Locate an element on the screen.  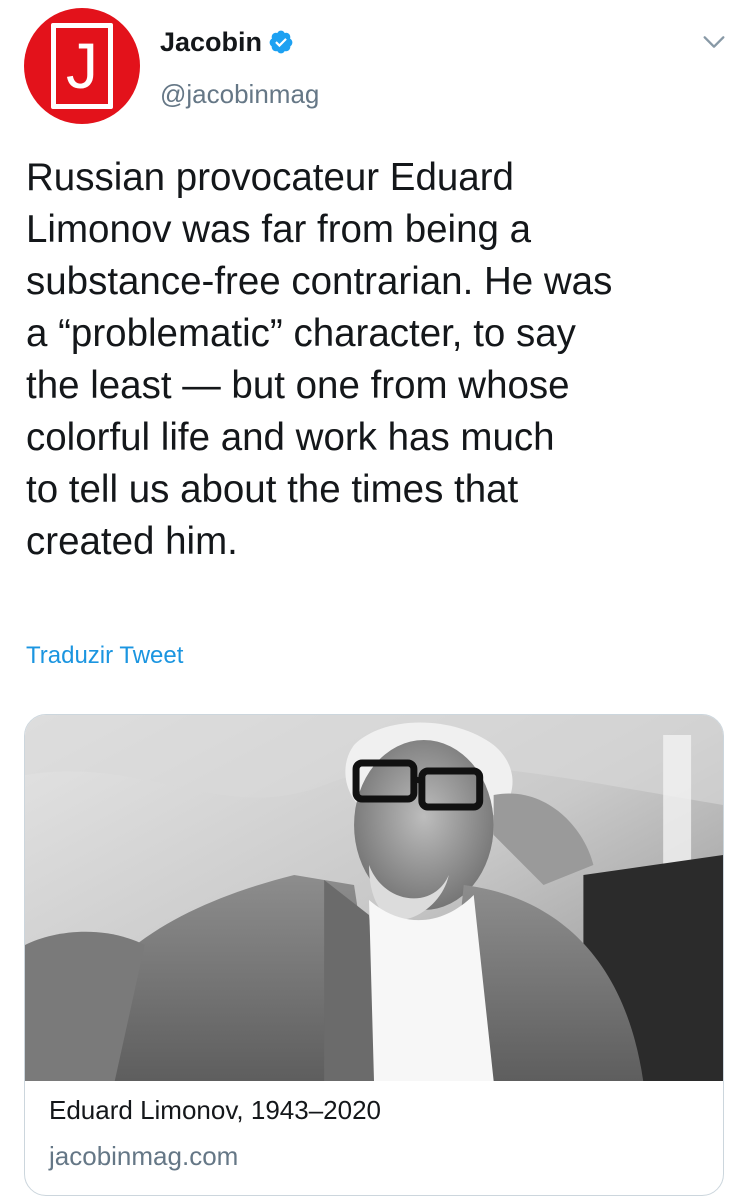
jacobin-logo: J is located at coordinates (82, 66).